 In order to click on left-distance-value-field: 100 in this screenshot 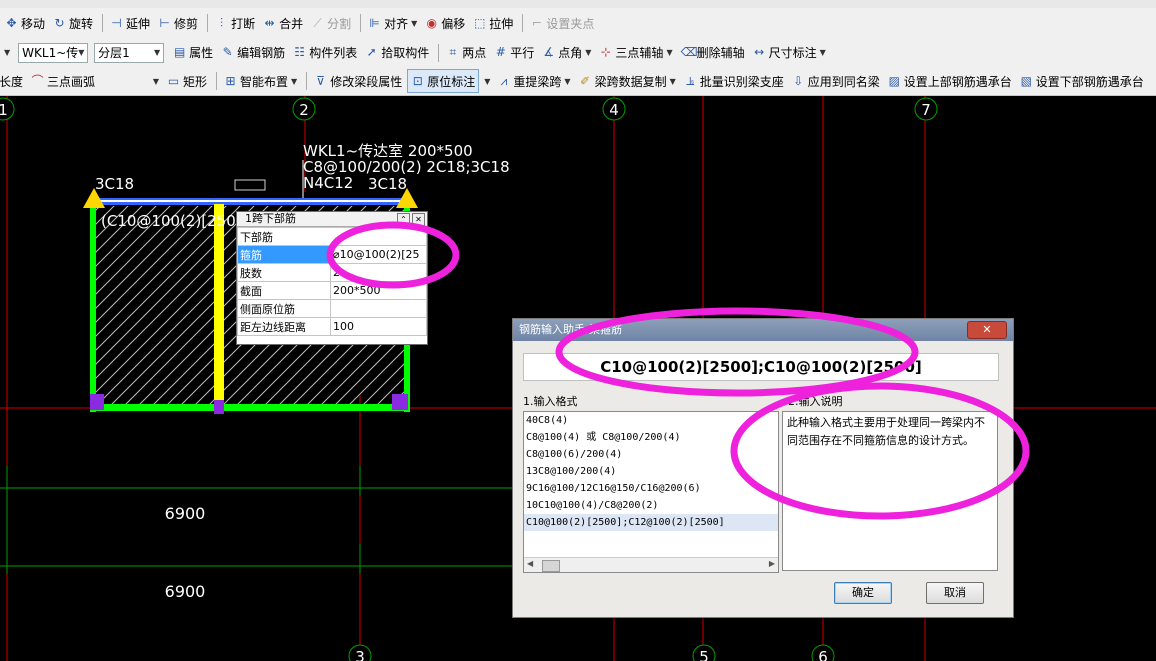, I will do `click(378, 326)`.